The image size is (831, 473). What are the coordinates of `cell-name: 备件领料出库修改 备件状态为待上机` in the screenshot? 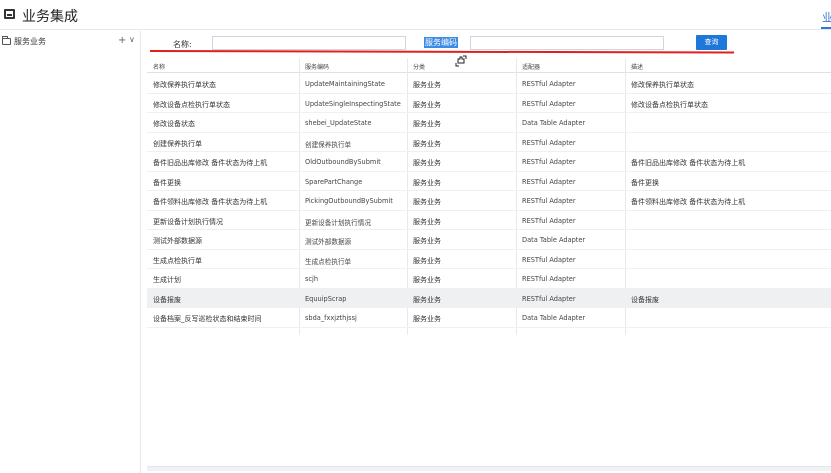 It's located at (210, 202).